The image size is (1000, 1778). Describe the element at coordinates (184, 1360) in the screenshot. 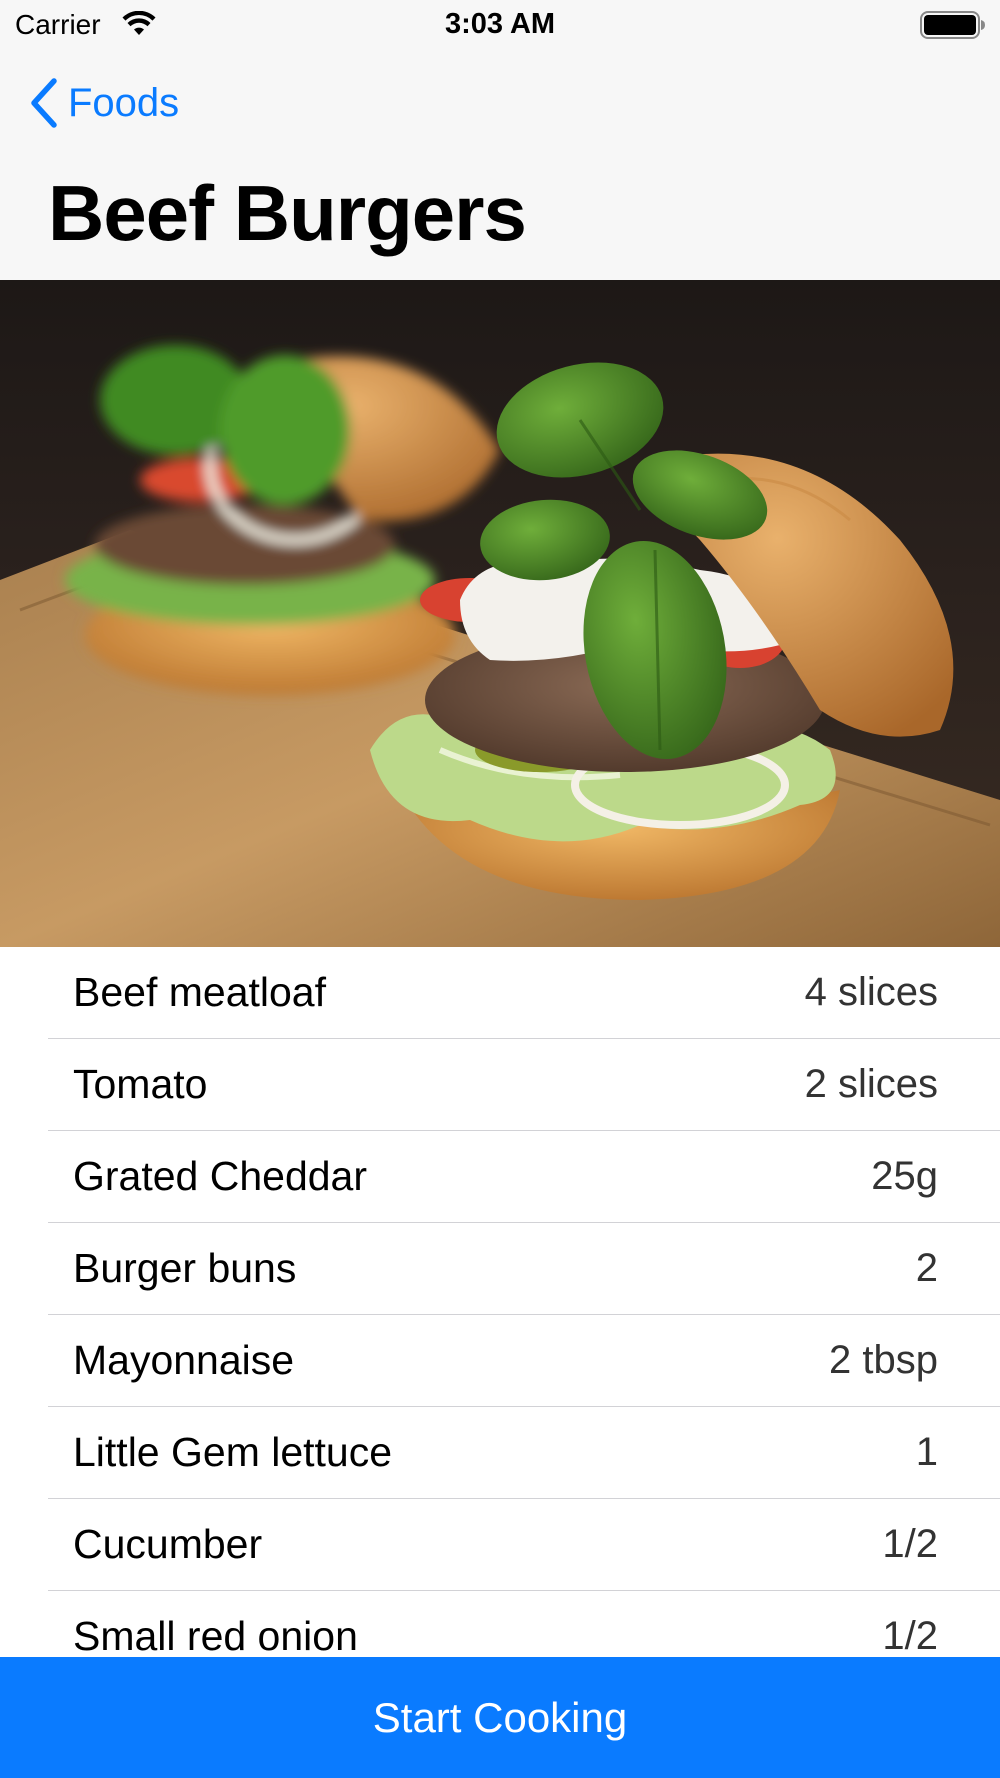

I see `ingredient-name: Mayonnaise` at that location.